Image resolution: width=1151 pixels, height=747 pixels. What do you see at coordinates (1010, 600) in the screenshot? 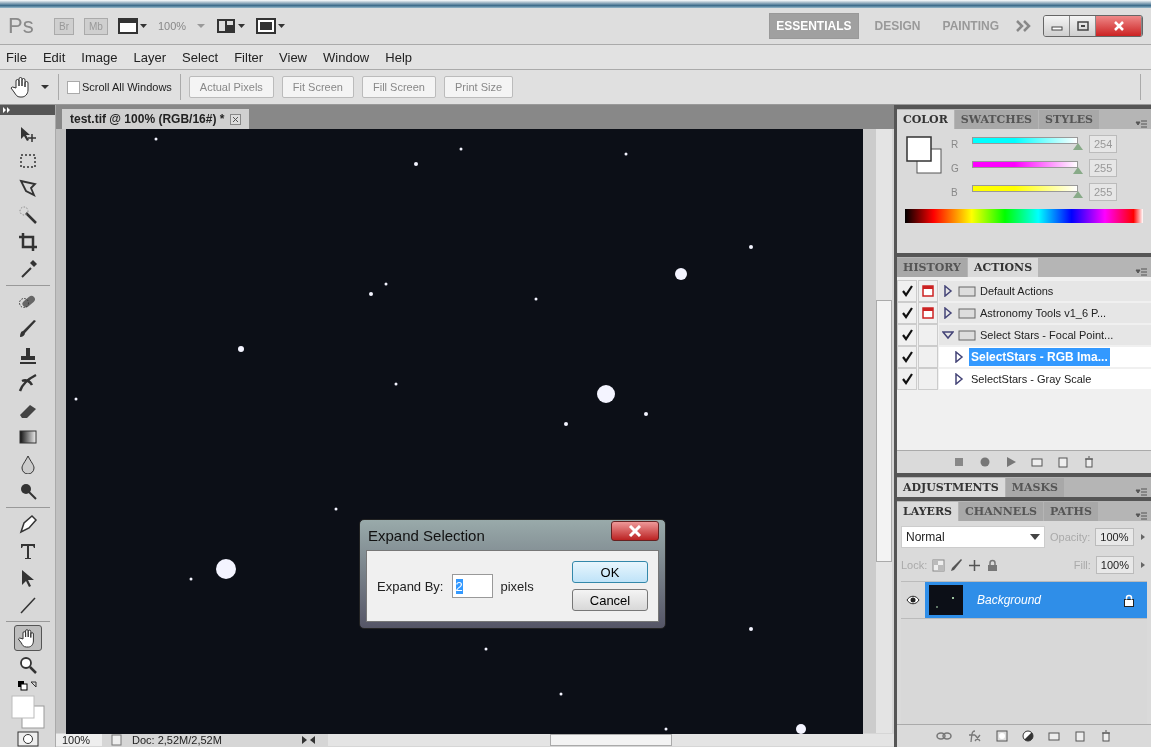
I see `layer-name: Background` at bounding box center [1010, 600].